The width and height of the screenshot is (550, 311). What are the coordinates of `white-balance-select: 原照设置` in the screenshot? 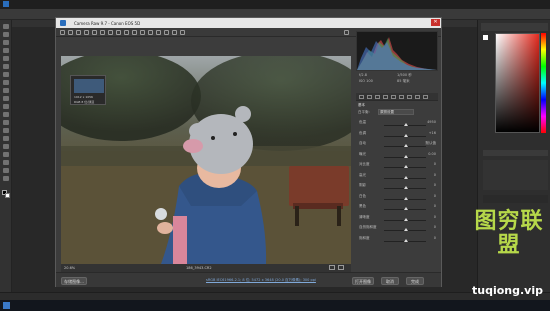 It's located at (396, 112).